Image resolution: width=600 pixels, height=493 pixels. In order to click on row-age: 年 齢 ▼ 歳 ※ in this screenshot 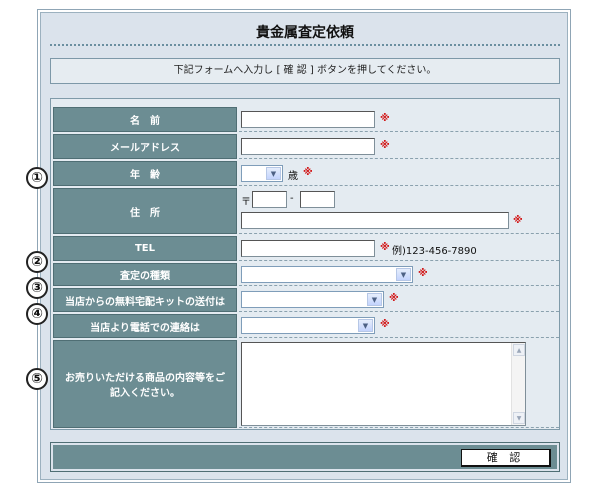, I will do `click(306, 173)`.